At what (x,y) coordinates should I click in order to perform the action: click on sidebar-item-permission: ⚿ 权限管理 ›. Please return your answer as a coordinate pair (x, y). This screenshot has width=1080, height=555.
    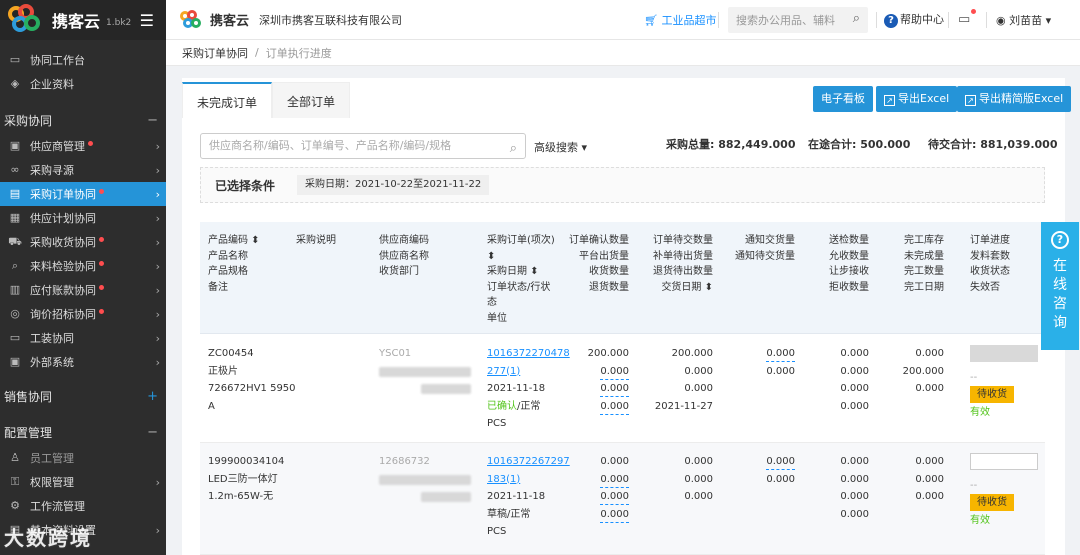
    Looking at the image, I should click on (83, 482).